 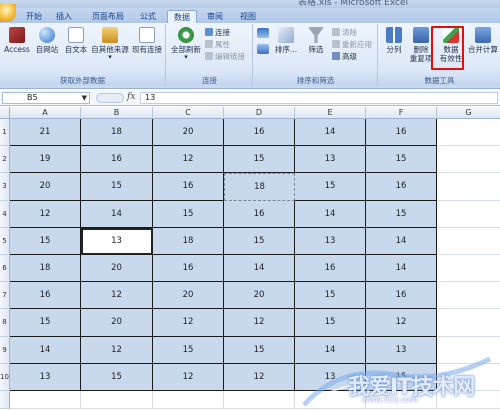 What do you see at coordinates (344, 33) in the screenshot?
I see `clear-button: 清除` at bounding box center [344, 33].